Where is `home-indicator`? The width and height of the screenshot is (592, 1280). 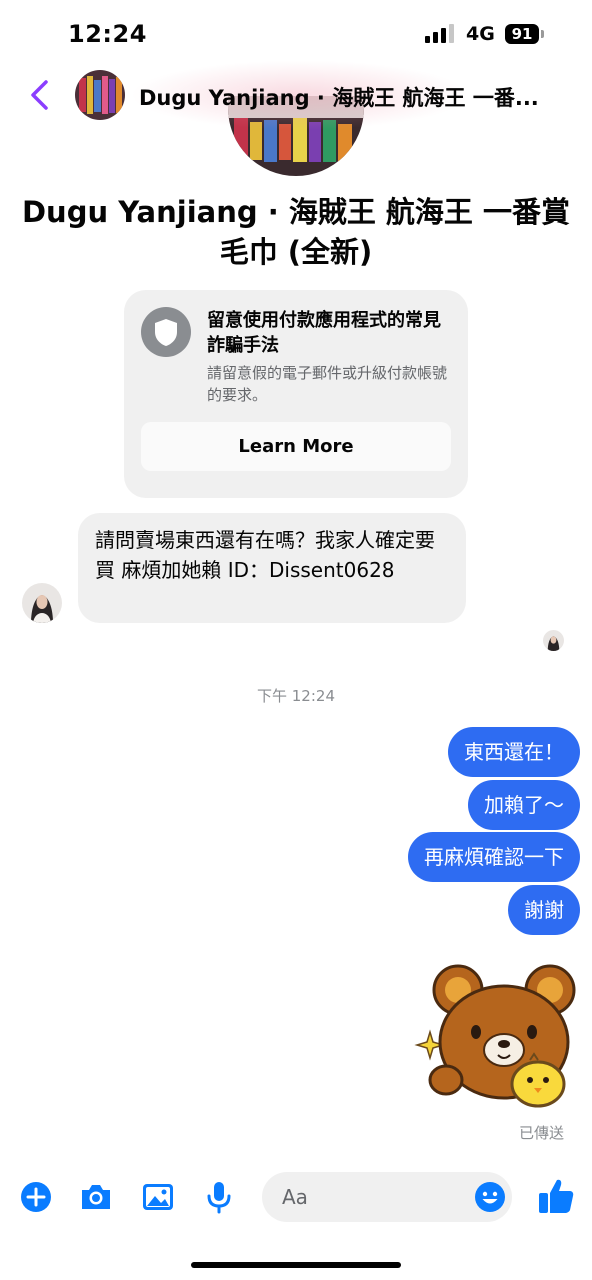 home-indicator is located at coordinates (296, 1265).